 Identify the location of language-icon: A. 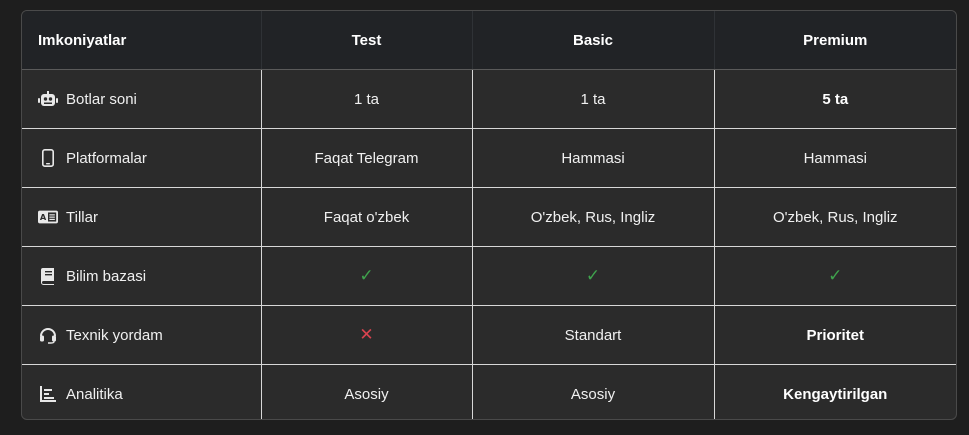
(48, 217).